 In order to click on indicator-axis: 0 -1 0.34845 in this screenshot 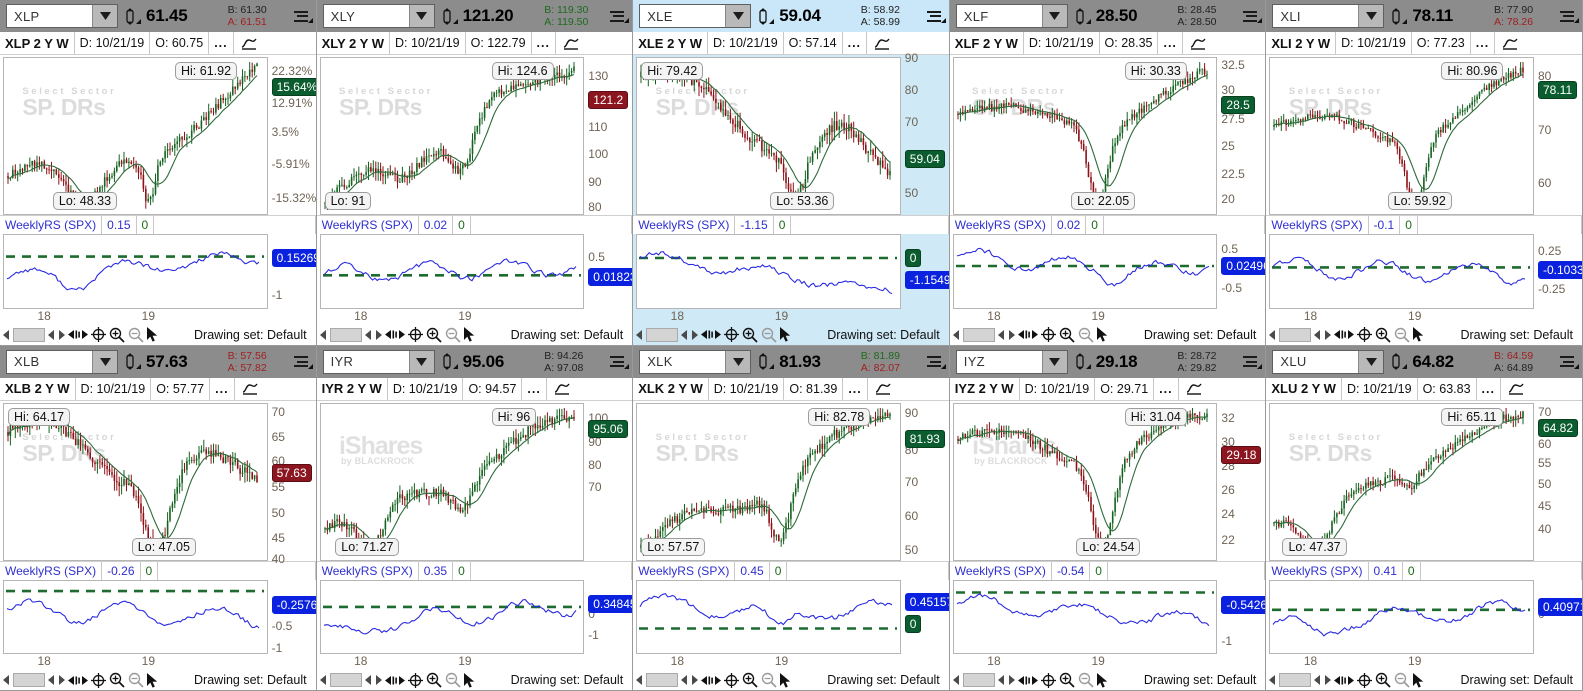, I will do `click(608, 617)`.